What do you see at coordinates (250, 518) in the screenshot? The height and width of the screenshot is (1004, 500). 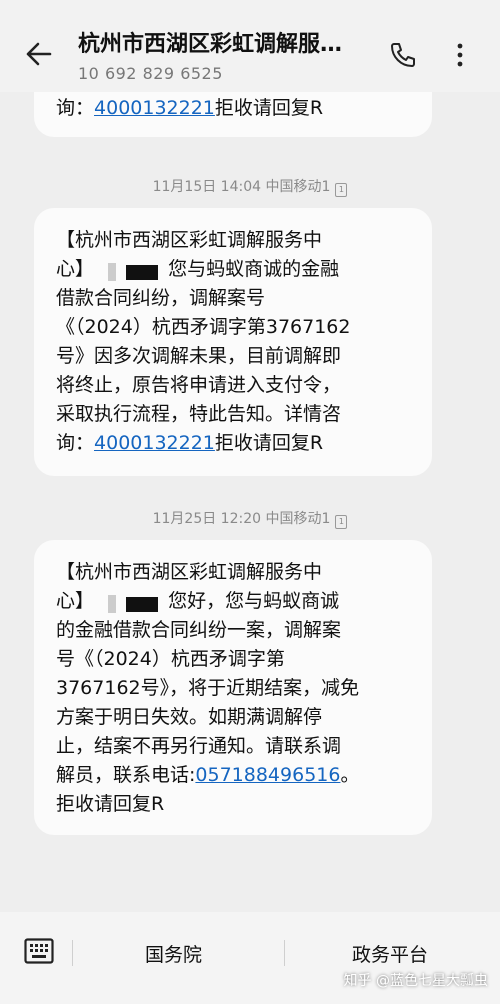 I see `message-timestamp: 11月25日 12:20 中国移动1 1` at bounding box center [250, 518].